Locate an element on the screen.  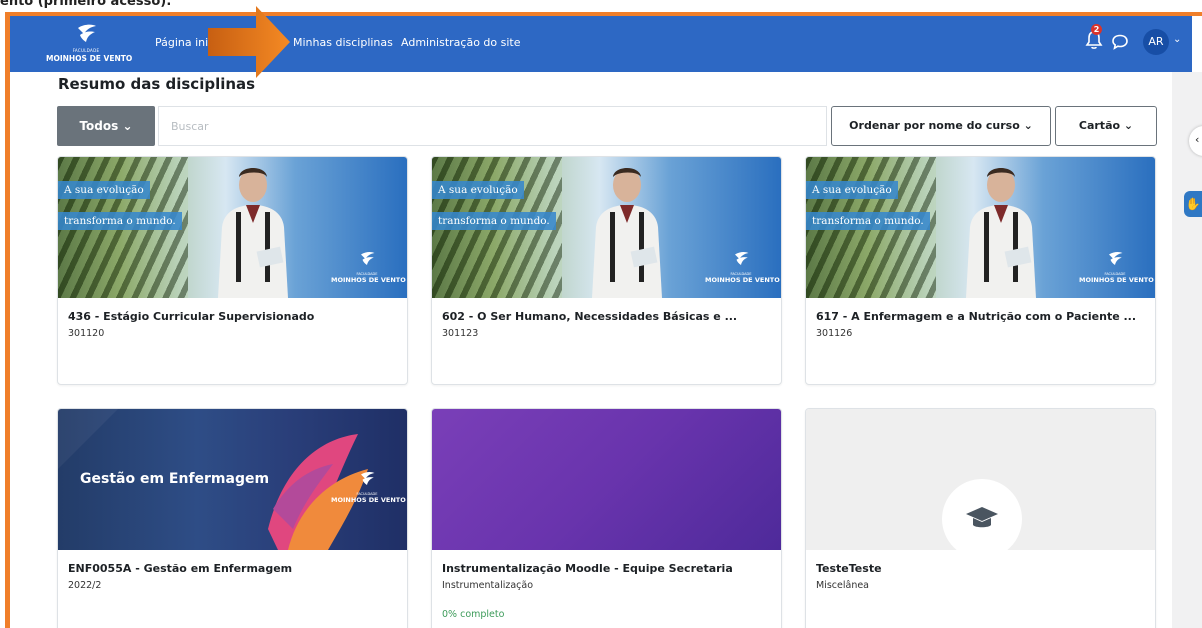
user-menu-chevron-icon: ⌄ is located at coordinates (1177, 39).